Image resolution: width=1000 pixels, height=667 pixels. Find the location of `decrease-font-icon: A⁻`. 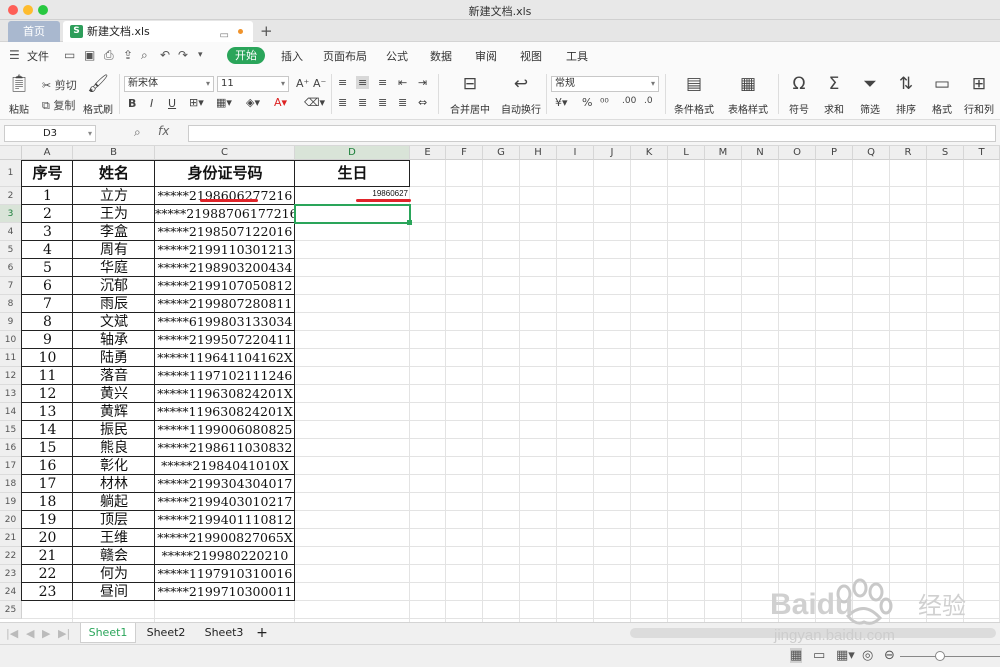

decrease-font-icon: A⁻ is located at coordinates (319, 83).